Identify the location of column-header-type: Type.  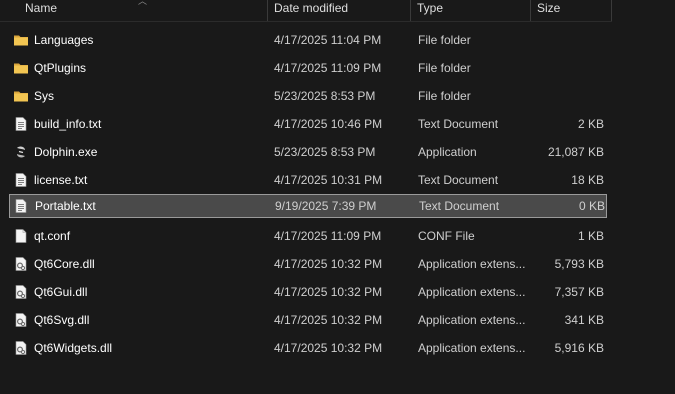
(470, 10).